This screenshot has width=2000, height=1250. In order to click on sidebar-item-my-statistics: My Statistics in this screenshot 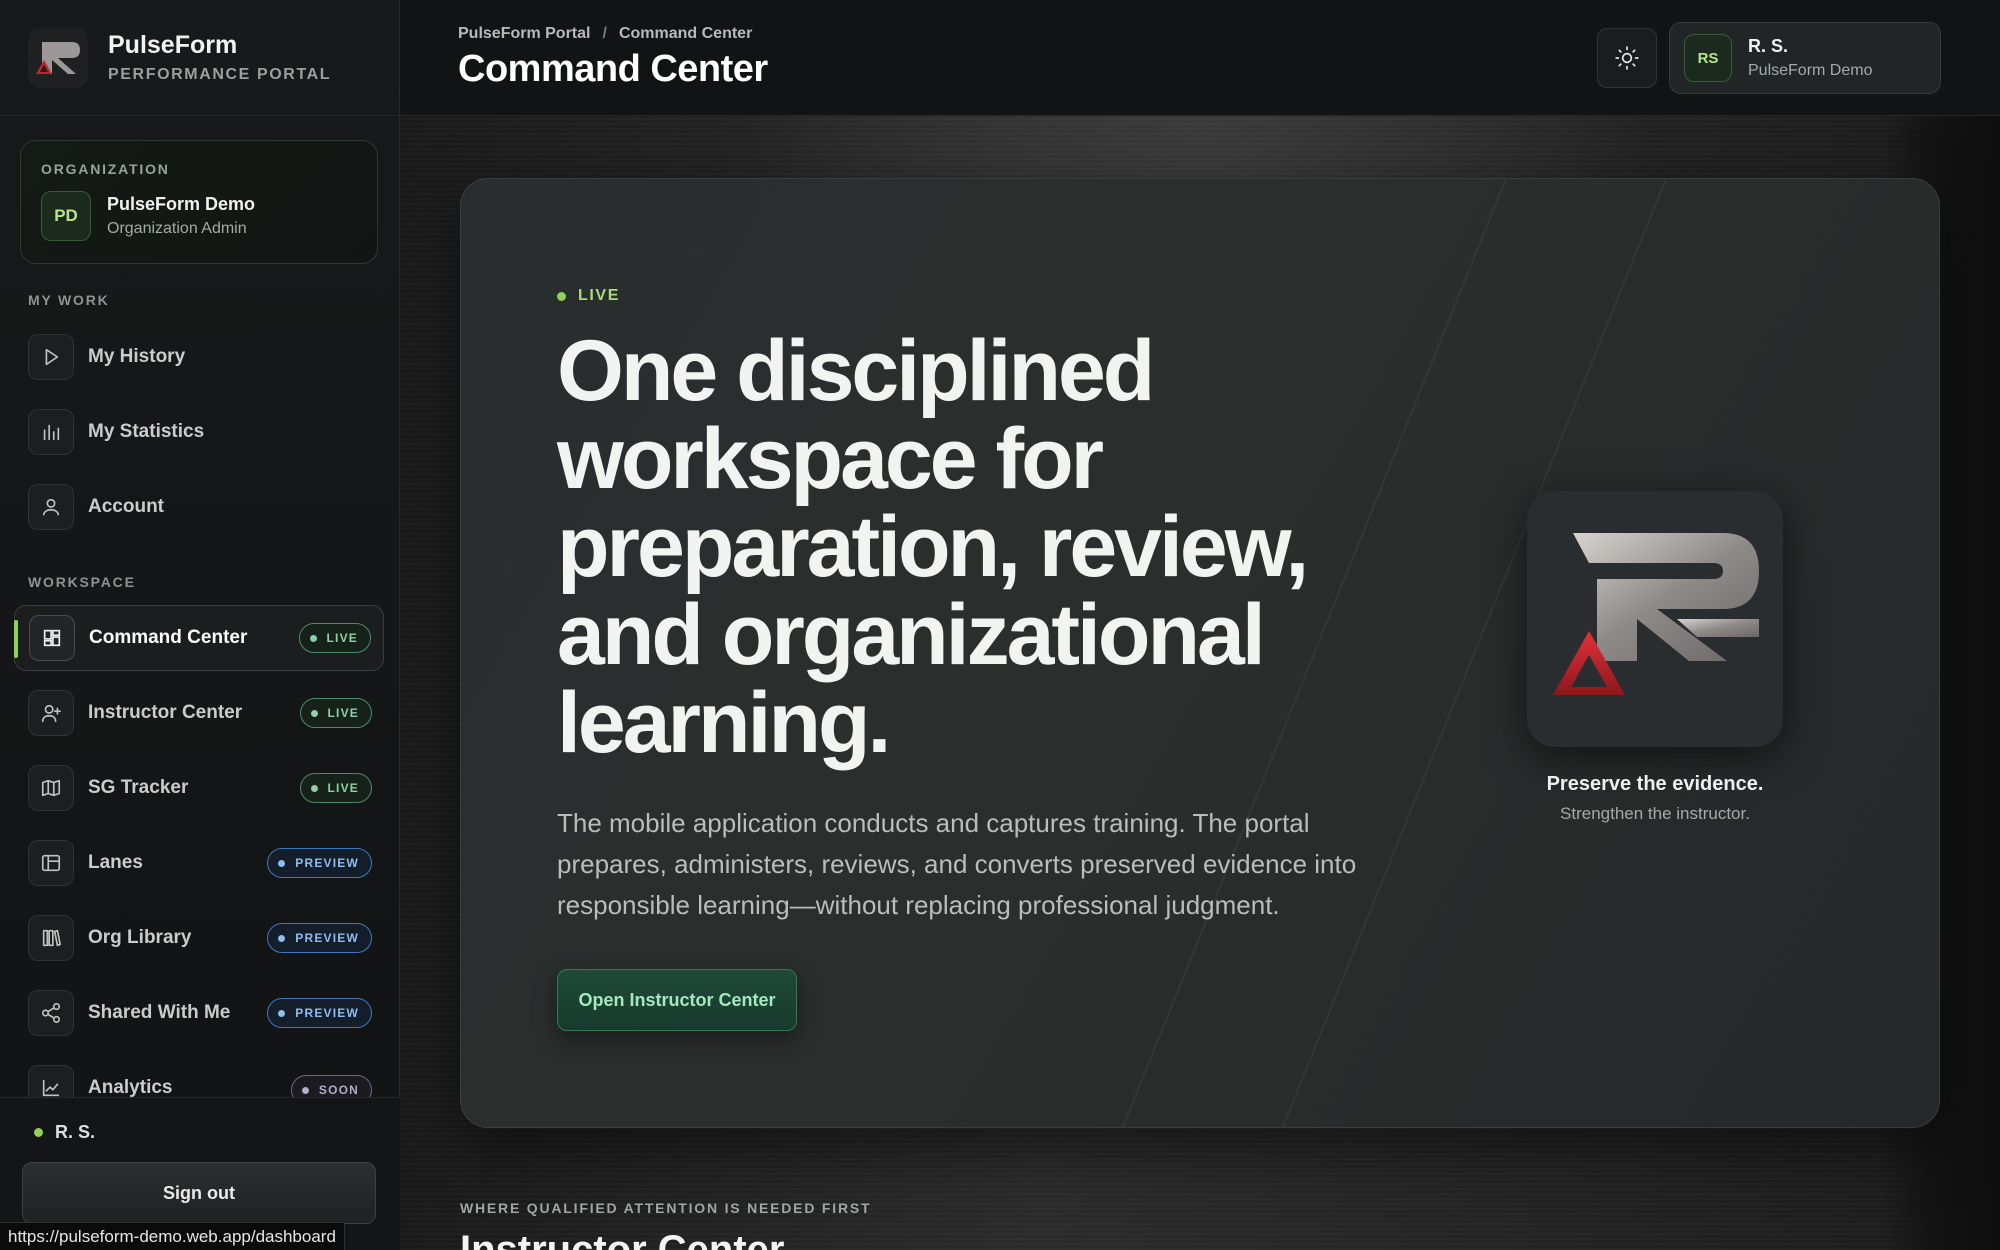, I will do `click(199, 432)`.